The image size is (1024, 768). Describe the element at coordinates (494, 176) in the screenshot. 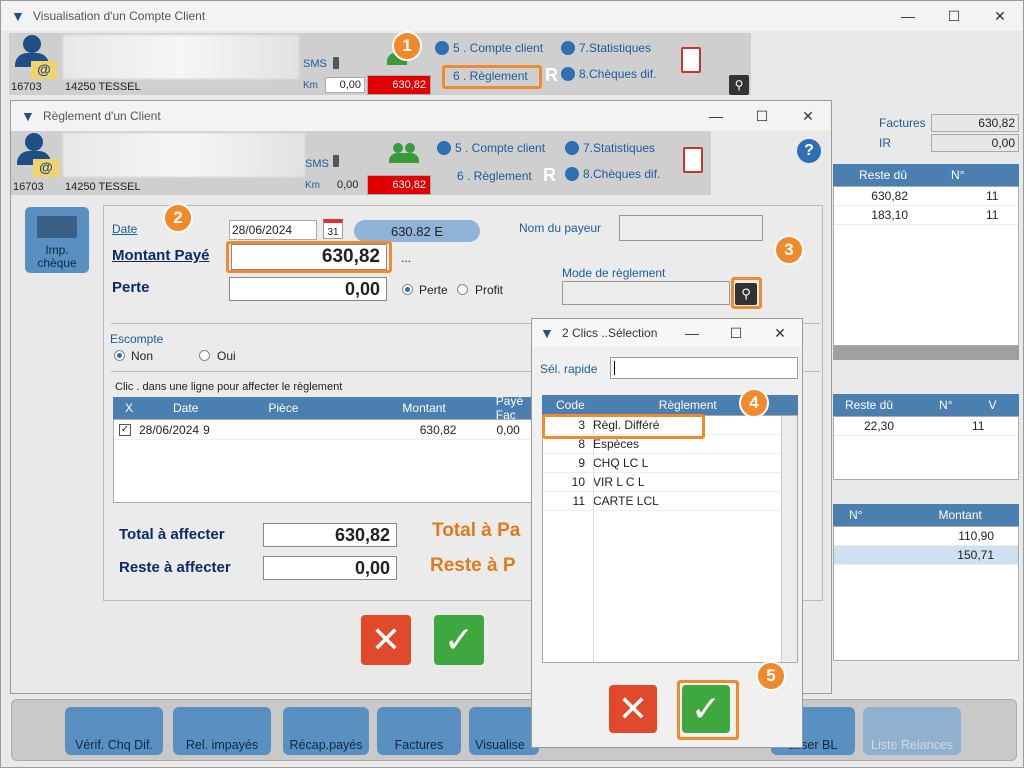

I see `link-reglement: 6 . Règlement` at that location.